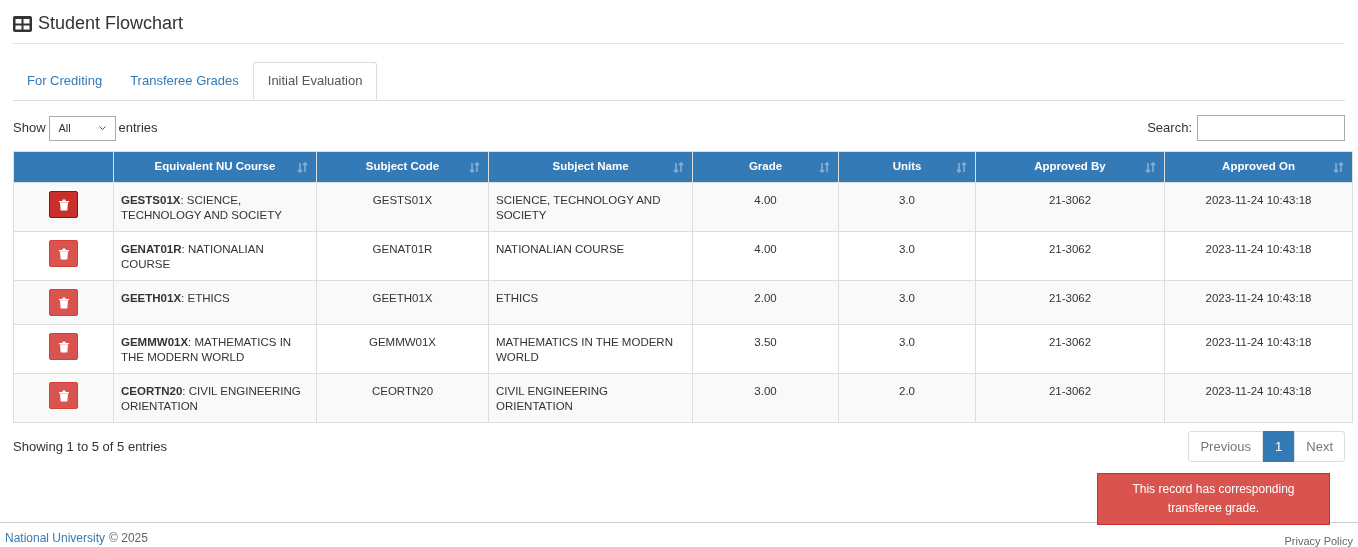  Describe the element at coordinates (765, 342) in the screenshot. I see `table-cell: 3.50` at that location.